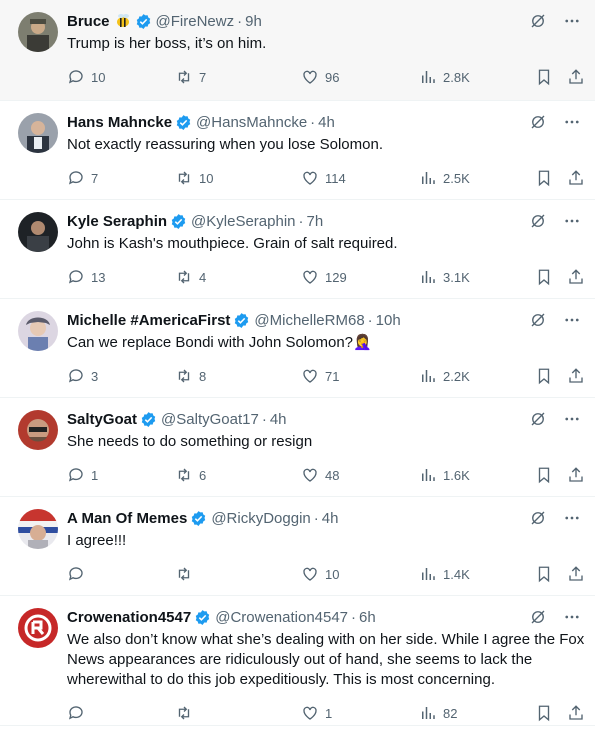  What do you see at coordinates (320, 77) in the screenshot?
I see `like-button: 96` at bounding box center [320, 77].